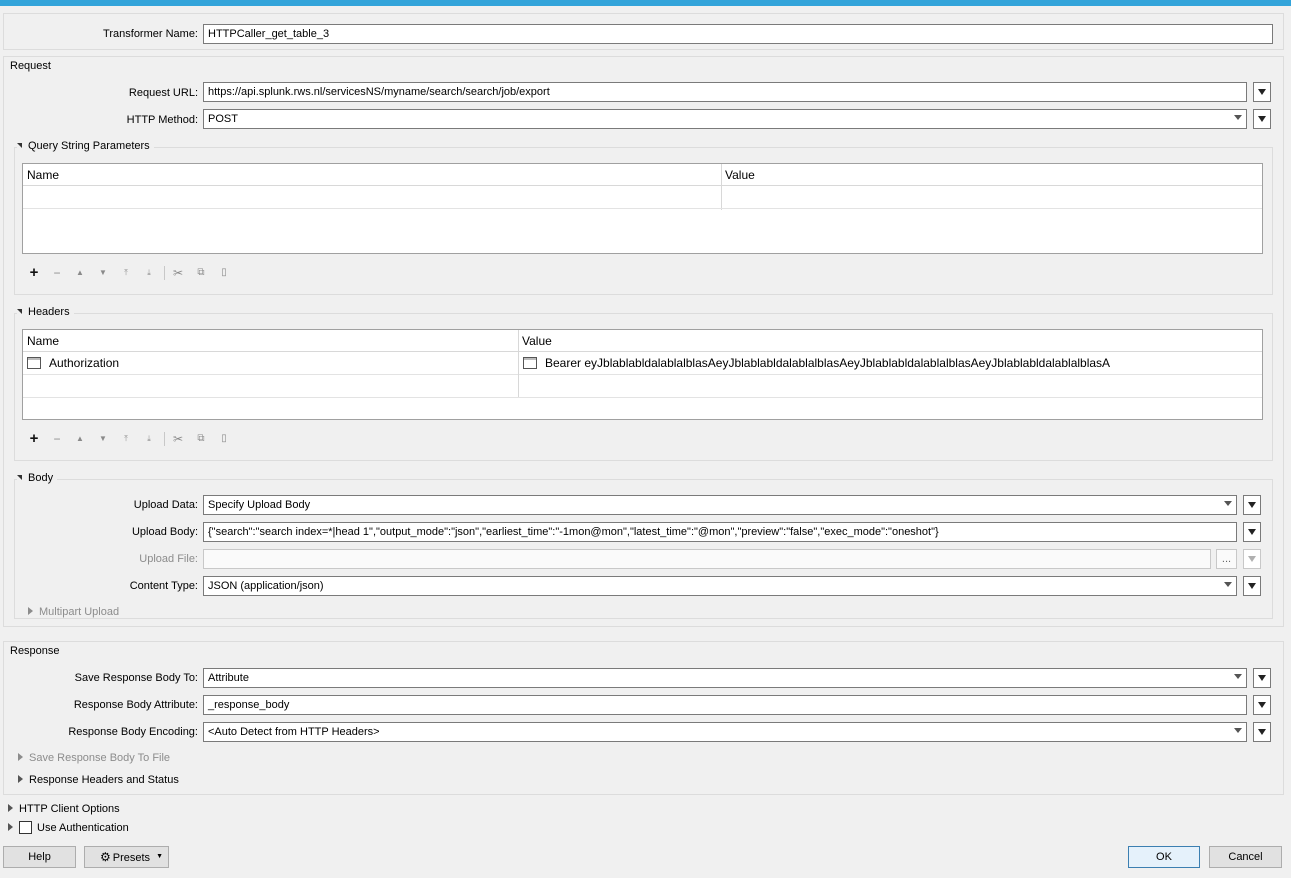 The image size is (1291, 878). I want to click on upload-file-menu-button, so click(1252, 559).